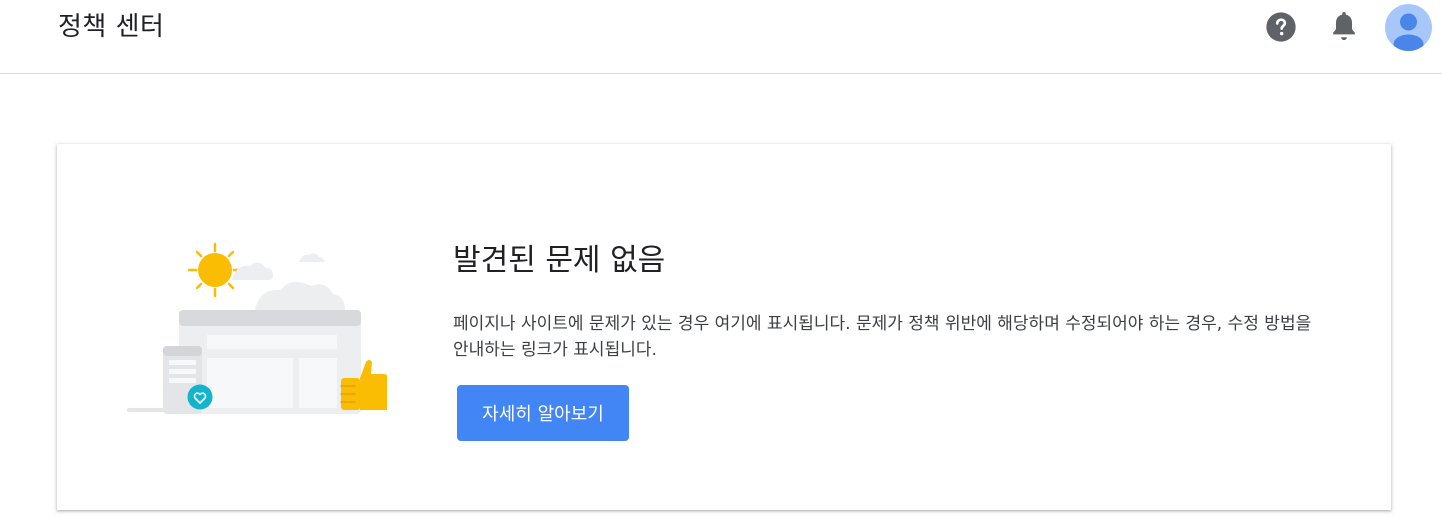 The width and height of the screenshot is (1442, 517). What do you see at coordinates (559, 260) in the screenshot?
I see `status-title: 발견된 문제 없음` at bounding box center [559, 260].